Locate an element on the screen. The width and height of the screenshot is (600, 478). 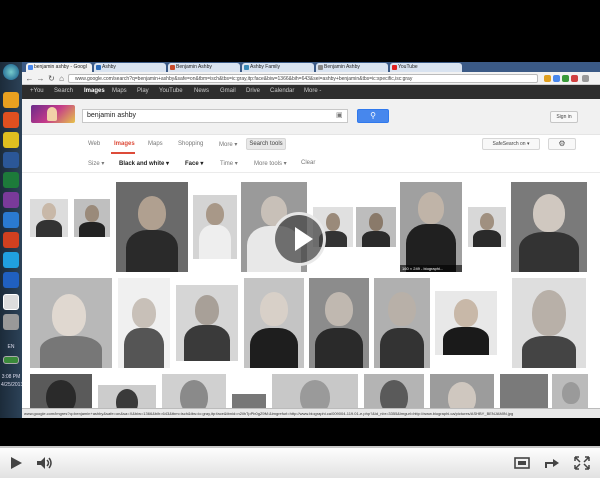
clock-date: 4/25/2013 is located at coordinates (12, 385).